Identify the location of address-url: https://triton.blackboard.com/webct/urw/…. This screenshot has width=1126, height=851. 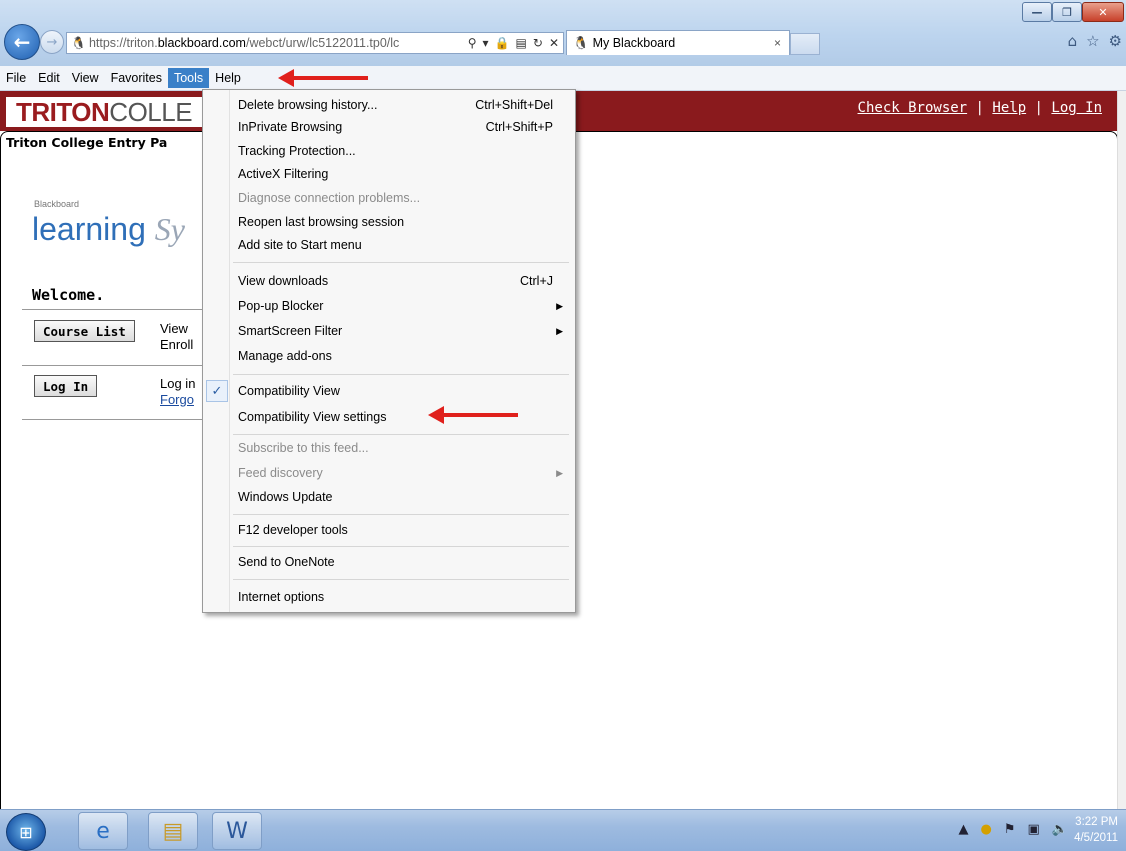
(276, 43).